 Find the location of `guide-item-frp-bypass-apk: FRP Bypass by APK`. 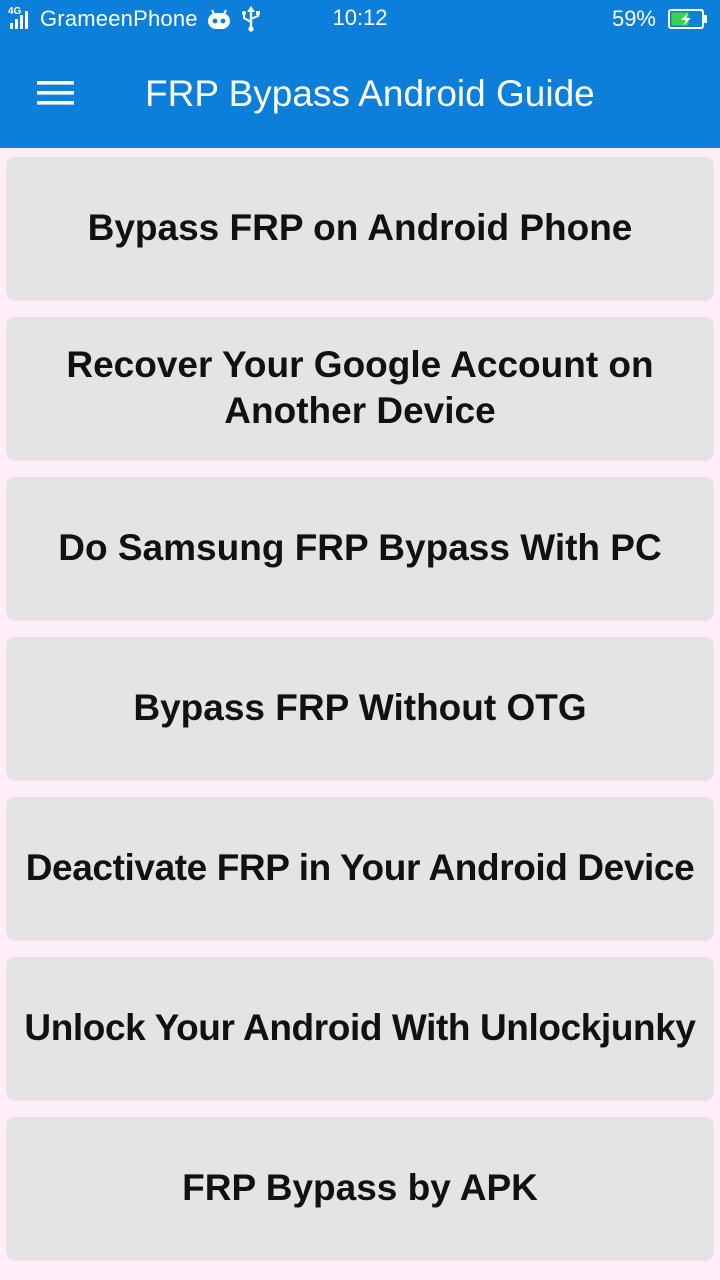

guide-item-frp-bypass-apk: FRP Bypass by APK is located at coordinates (360, 1188).